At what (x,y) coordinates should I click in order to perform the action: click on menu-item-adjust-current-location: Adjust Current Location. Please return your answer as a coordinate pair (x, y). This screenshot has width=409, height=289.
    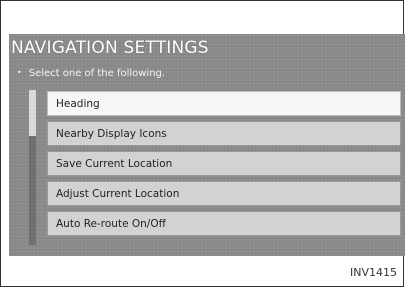
    Looking at the image, I should click on (224, 193).